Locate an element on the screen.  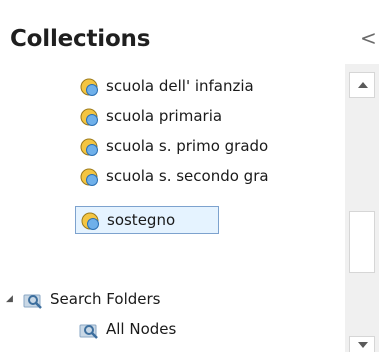
tree-item-label: sostegno is located at coordinates (141, 220).